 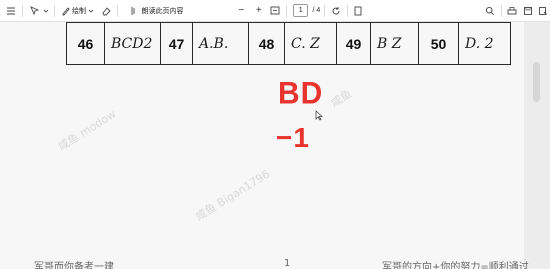 What do you see at coordinates (10, 11) in the screenshot?
I see `contents-icon` at bounding box center [10, 11].